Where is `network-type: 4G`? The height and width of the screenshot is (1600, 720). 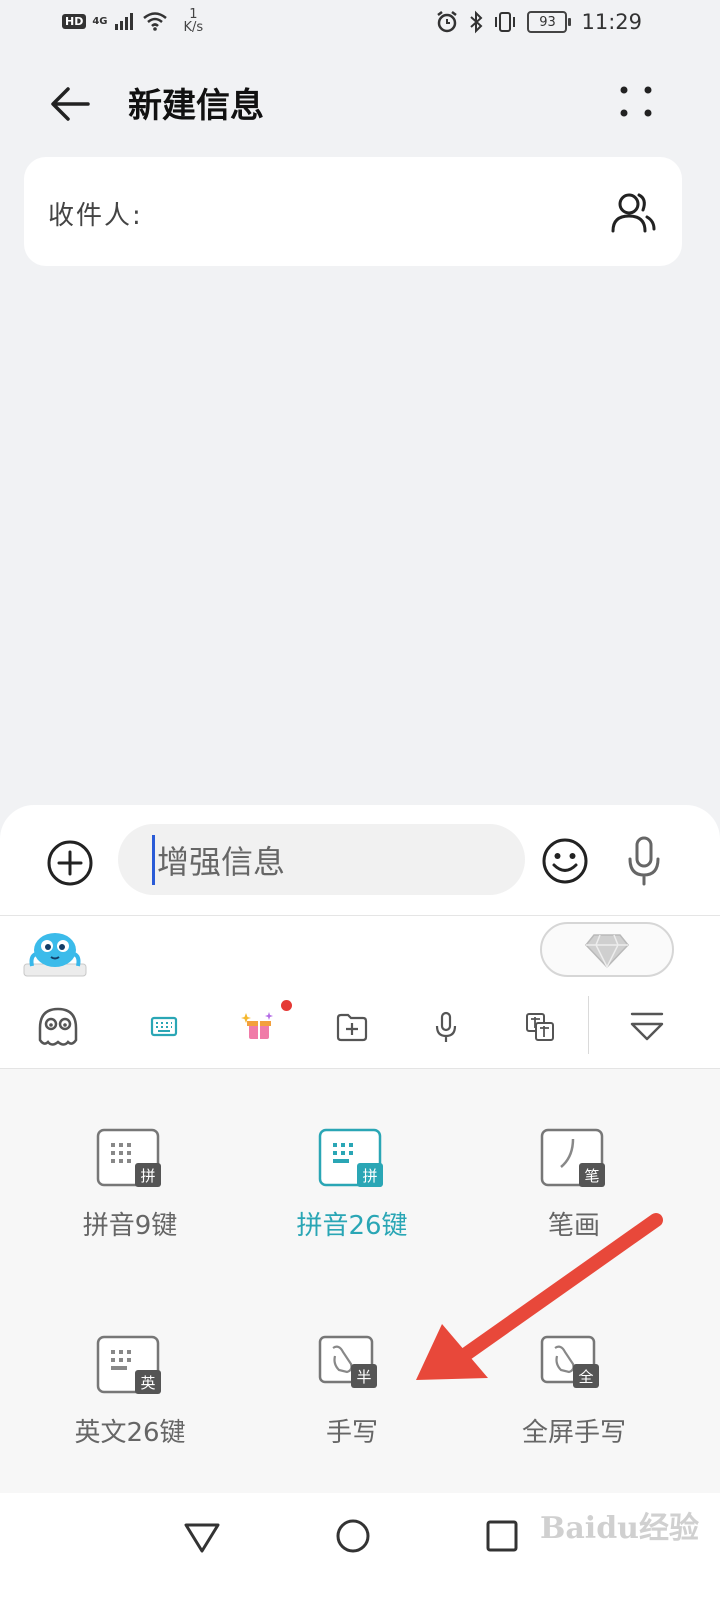
network-type: 4G is located at coordinates (100, 21).